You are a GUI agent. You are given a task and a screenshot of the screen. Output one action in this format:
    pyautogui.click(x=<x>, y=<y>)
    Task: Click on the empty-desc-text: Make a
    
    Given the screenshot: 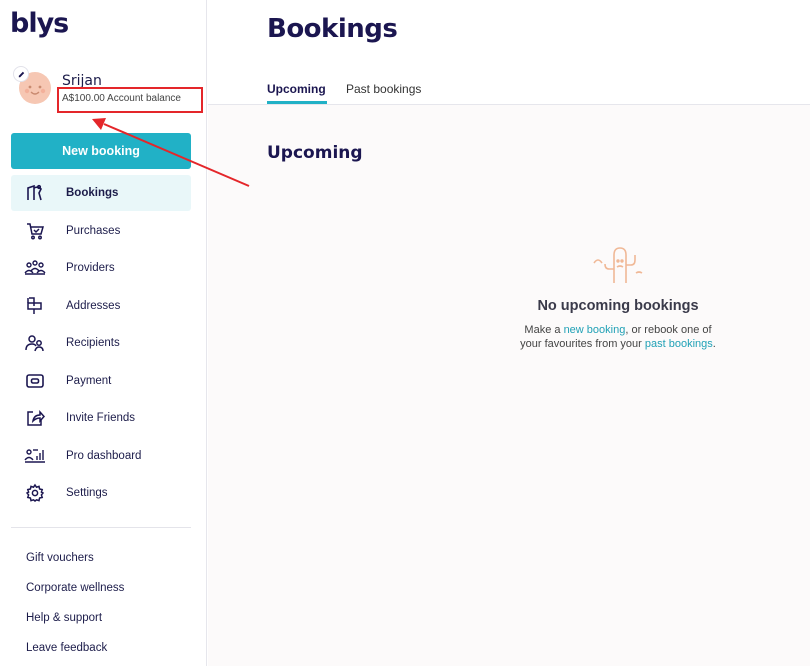 What is the action you would take?
    pyautogui.click(x=544, y=330)
    